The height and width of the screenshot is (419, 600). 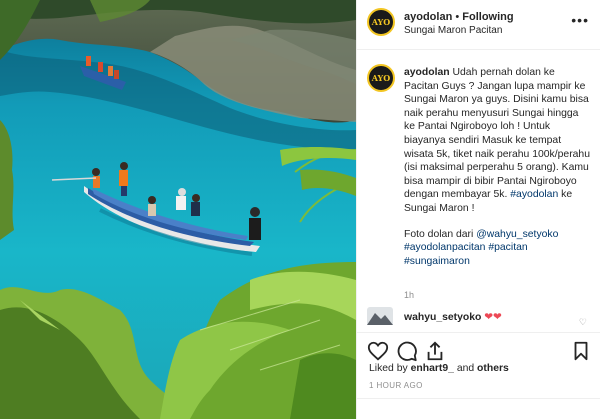 What do you see at coordinates (487, 17) in the screenshot?
I see `following-button: Following` at bounding box center [487, 17].